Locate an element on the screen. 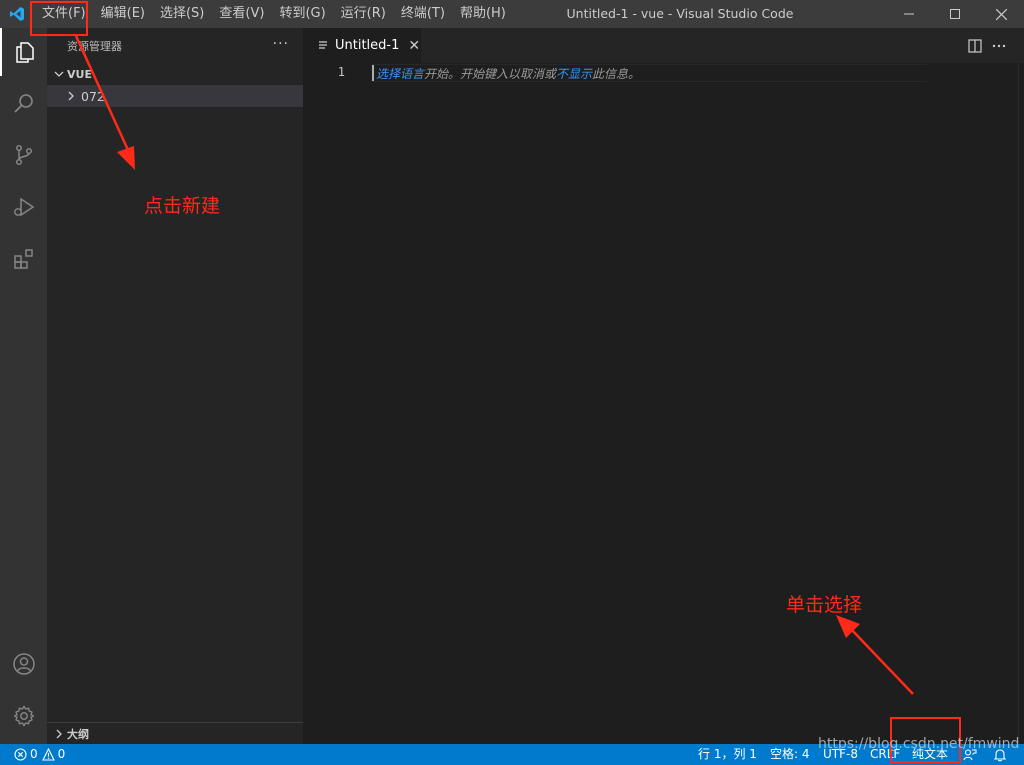 Image resolution: width=1024 pixels, height=765 pixels. error-icon is located at coordinates (20, 754).